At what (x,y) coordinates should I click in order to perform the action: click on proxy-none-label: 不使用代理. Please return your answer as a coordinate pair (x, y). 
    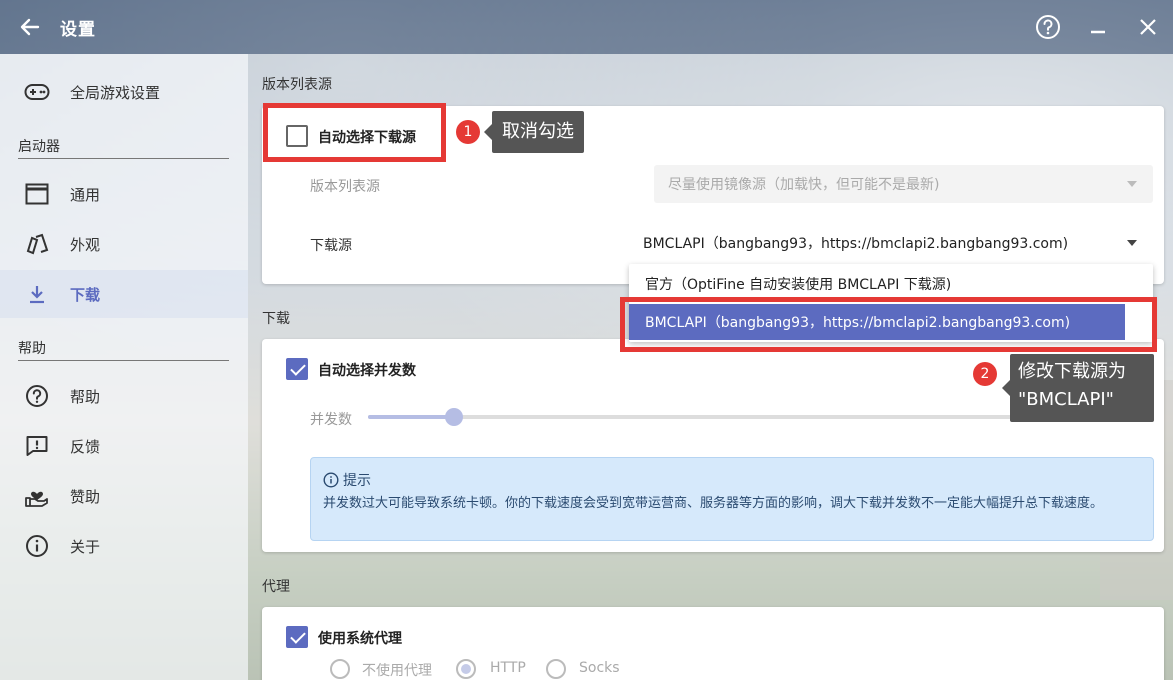
    Looking at the image, I should click on (397, 671).